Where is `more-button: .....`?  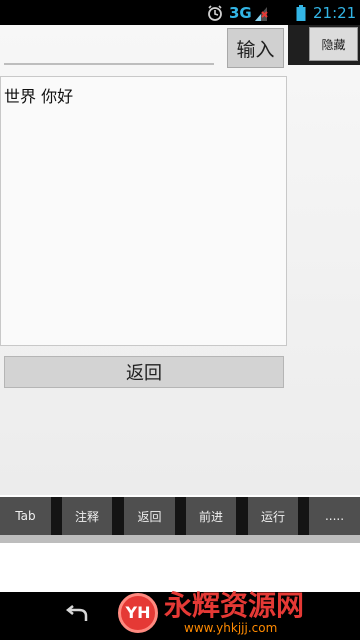
more-button: ..... is located at coordinates (334, 516).